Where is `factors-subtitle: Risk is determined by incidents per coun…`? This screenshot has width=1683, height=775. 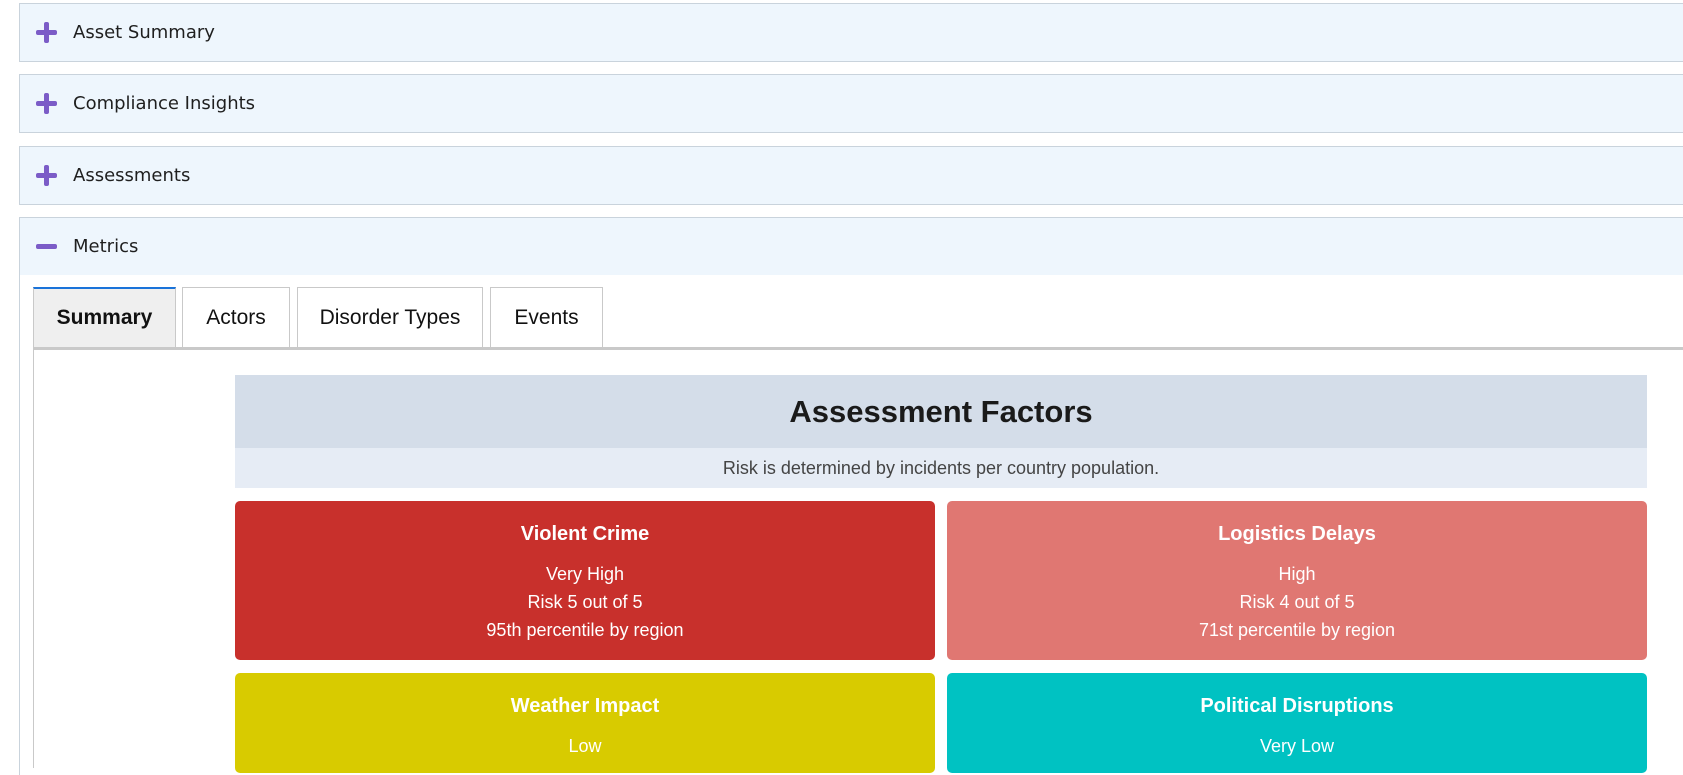
factors-subtitle: Risk is determined by incidents per coun… is located at coordinates (941, 468).